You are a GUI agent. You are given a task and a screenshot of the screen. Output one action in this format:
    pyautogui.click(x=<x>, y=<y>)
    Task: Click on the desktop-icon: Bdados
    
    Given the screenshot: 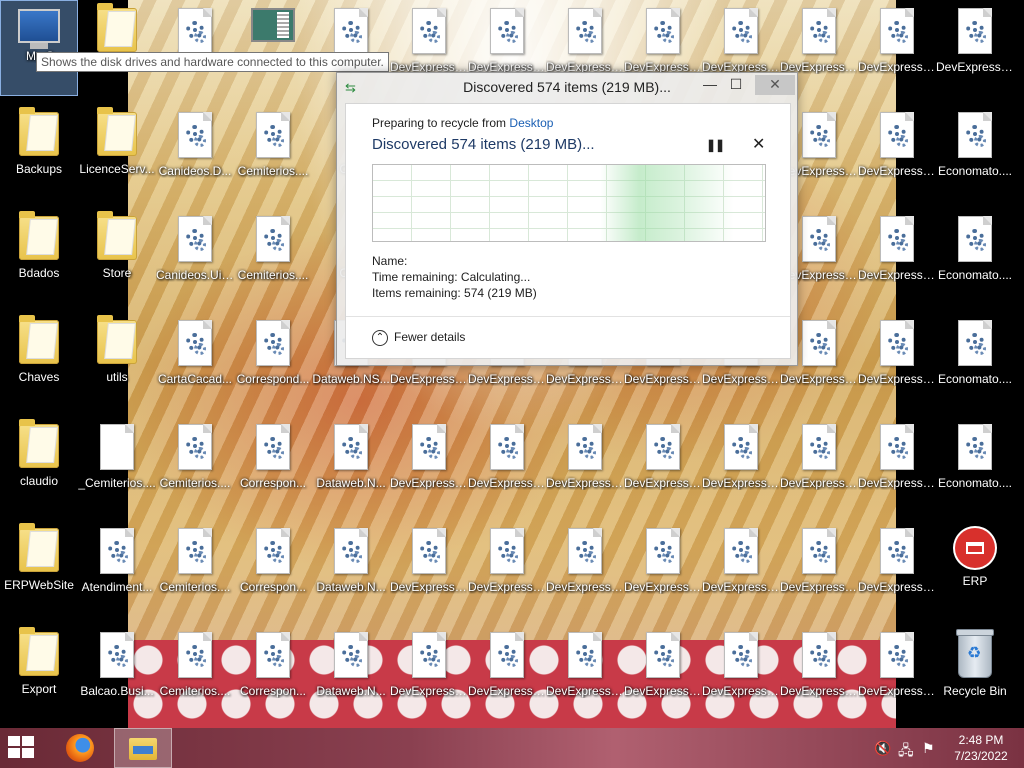 What is the action you would take?
    pyautogui.click(x=39, y=256)
    